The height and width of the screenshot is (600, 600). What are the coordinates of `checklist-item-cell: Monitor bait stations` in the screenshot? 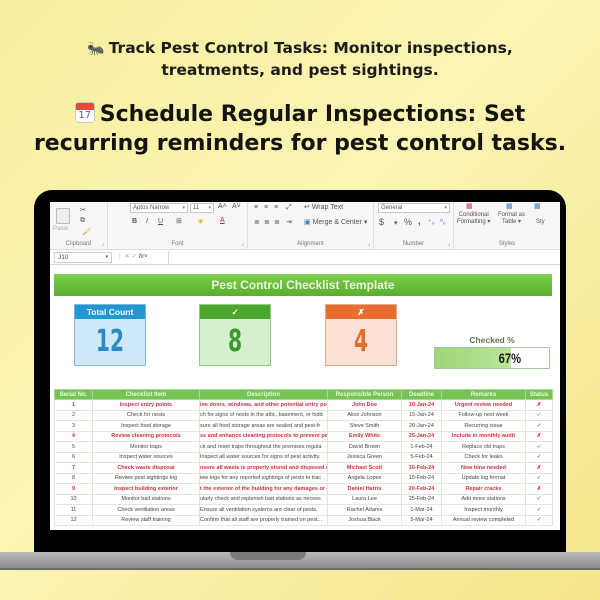 It's located at (146, 499).